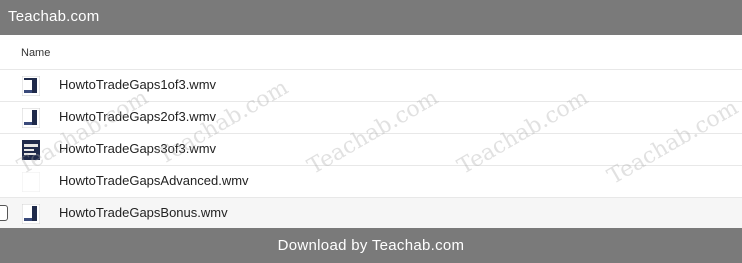  What do you see at coordinates (371, 118) in the screenshot?
I see `file-row: HowtoTradeGaps2of3.wmv` at bounding box center [371, 118].